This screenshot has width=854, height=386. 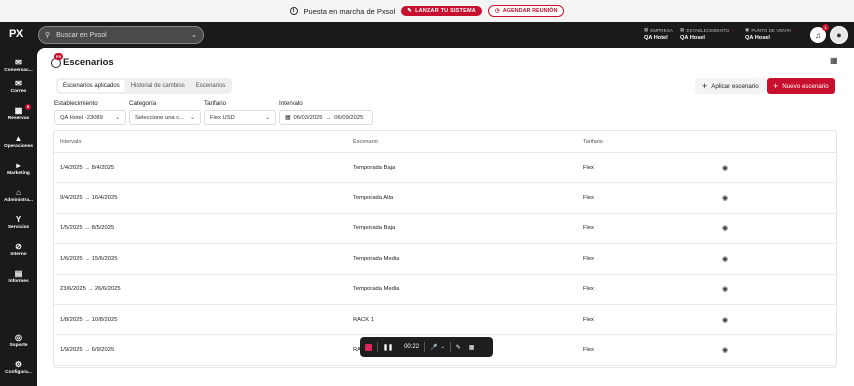 What do you see at coordinates (59, 56) in the screenshot?
I see `px-badge: PX` at bounding box center [59, 56].